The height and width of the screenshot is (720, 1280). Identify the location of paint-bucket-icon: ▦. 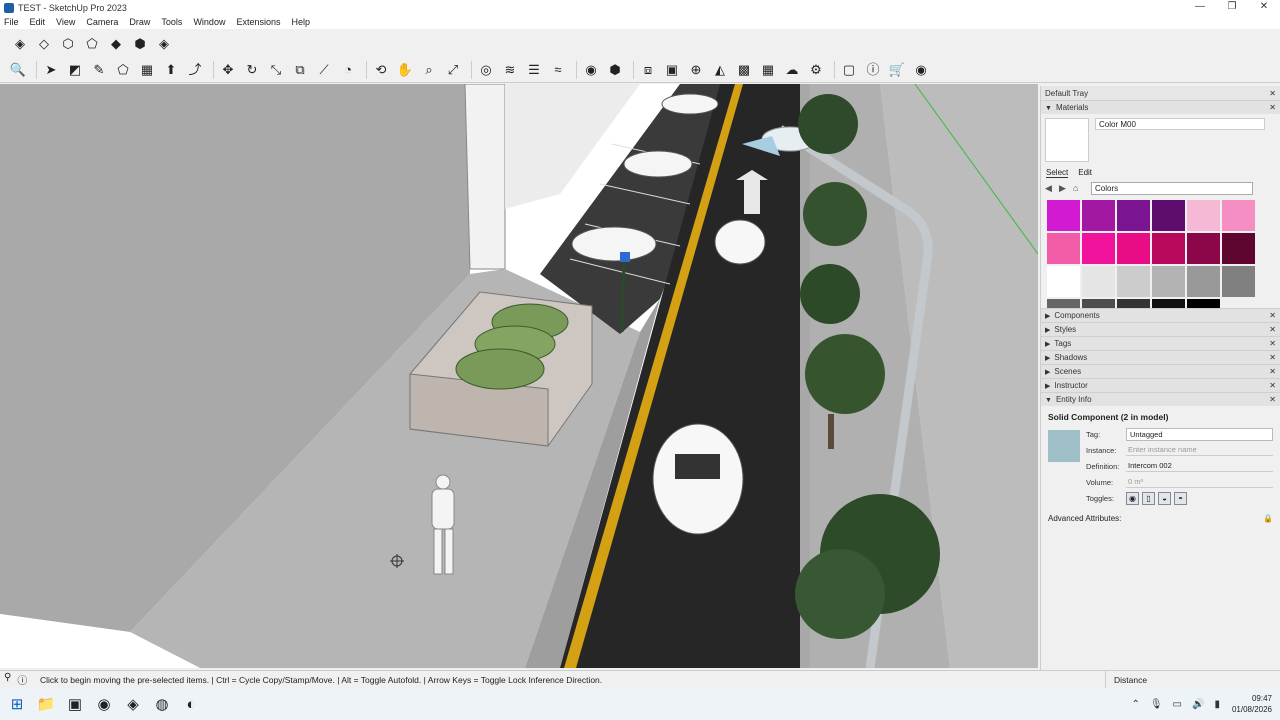
(147, 70).